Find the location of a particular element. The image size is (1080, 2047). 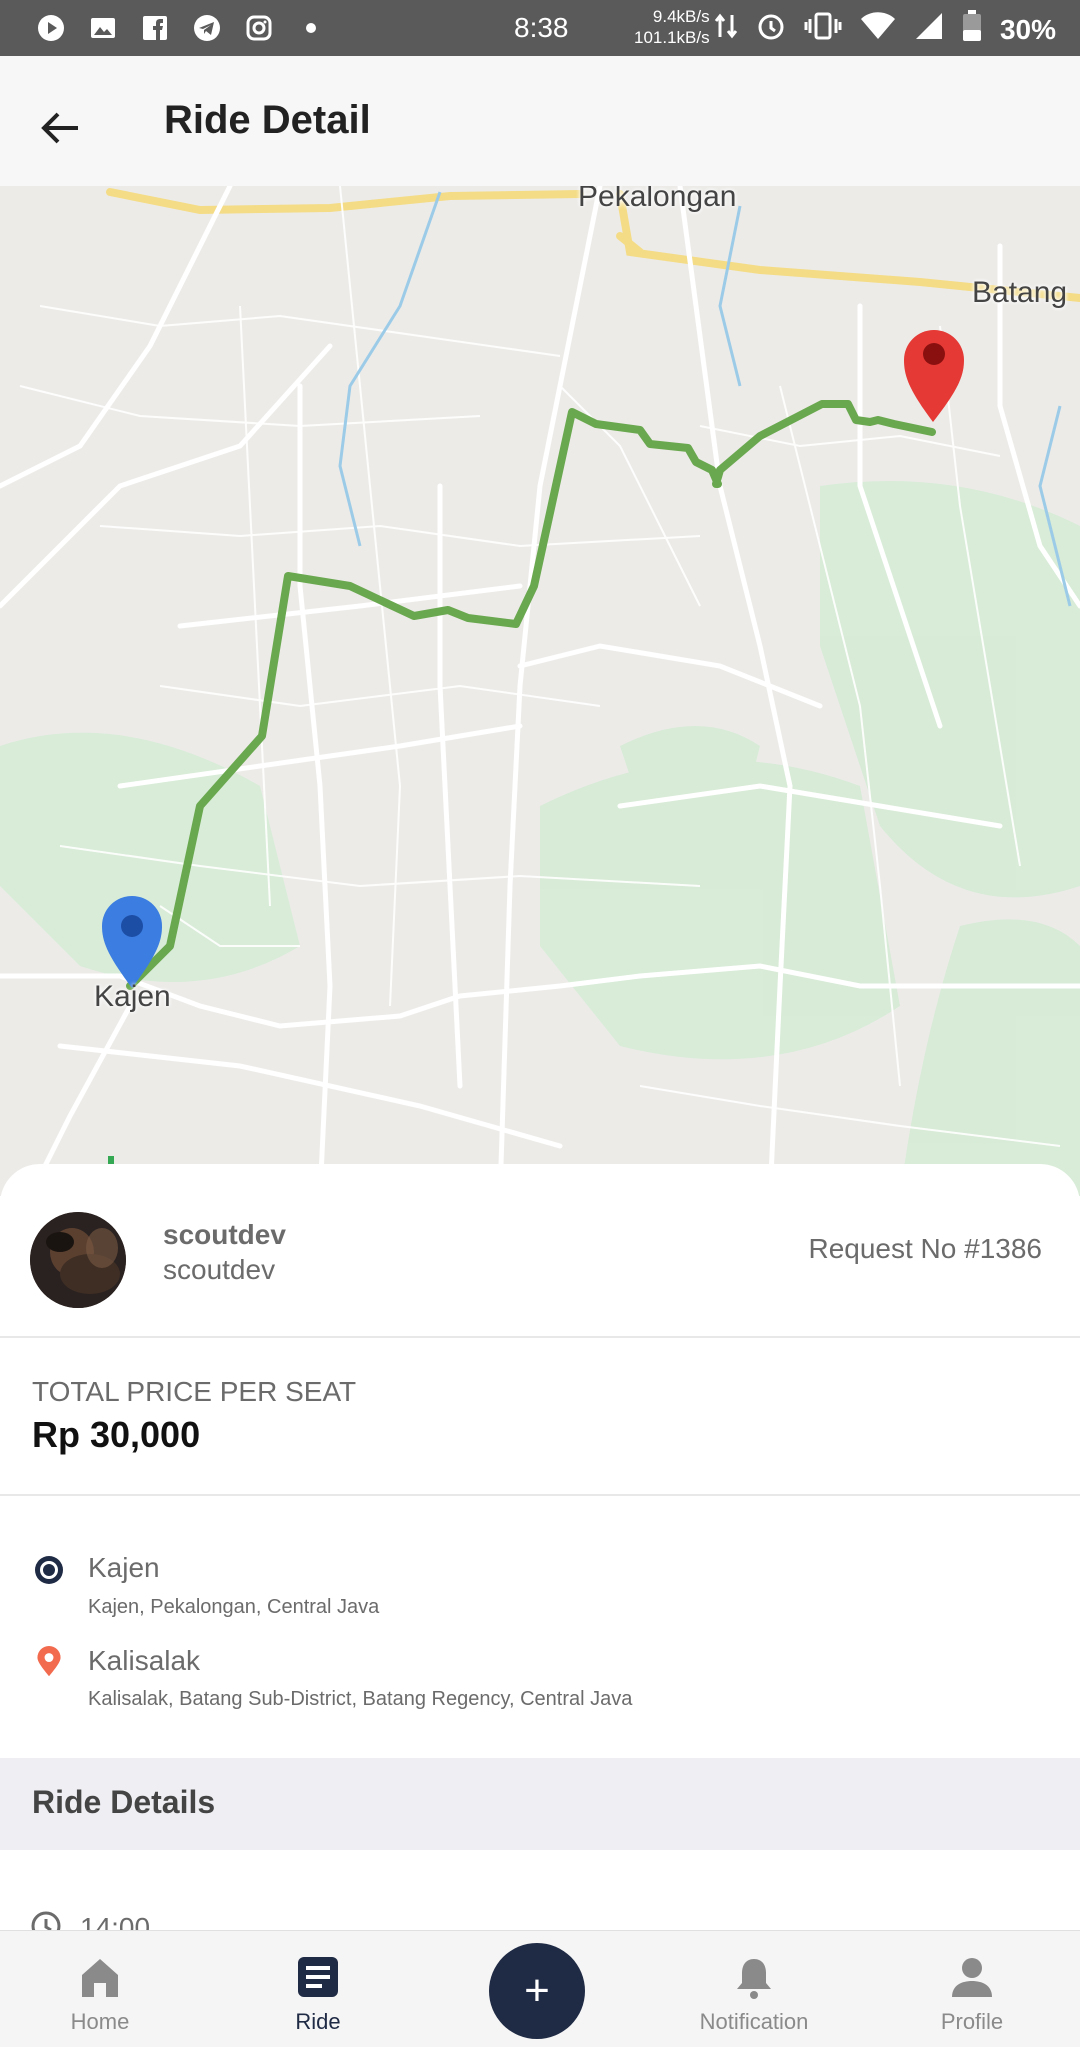

status-notification-icons is located at coordinates (163, 28).